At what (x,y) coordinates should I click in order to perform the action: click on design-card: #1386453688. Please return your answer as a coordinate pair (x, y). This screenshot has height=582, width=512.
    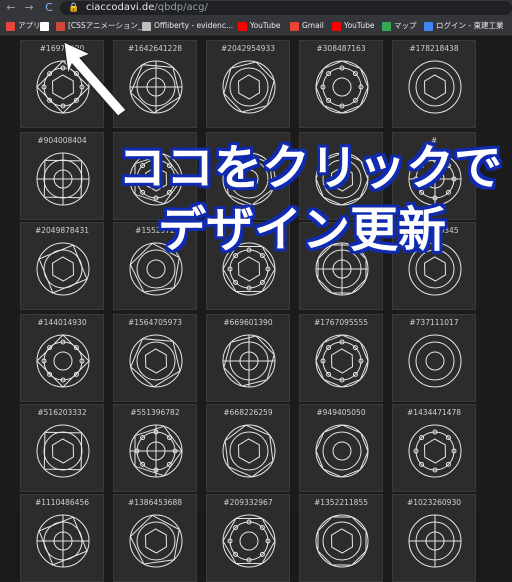
    Looking at the image, I should click on (155, 538).